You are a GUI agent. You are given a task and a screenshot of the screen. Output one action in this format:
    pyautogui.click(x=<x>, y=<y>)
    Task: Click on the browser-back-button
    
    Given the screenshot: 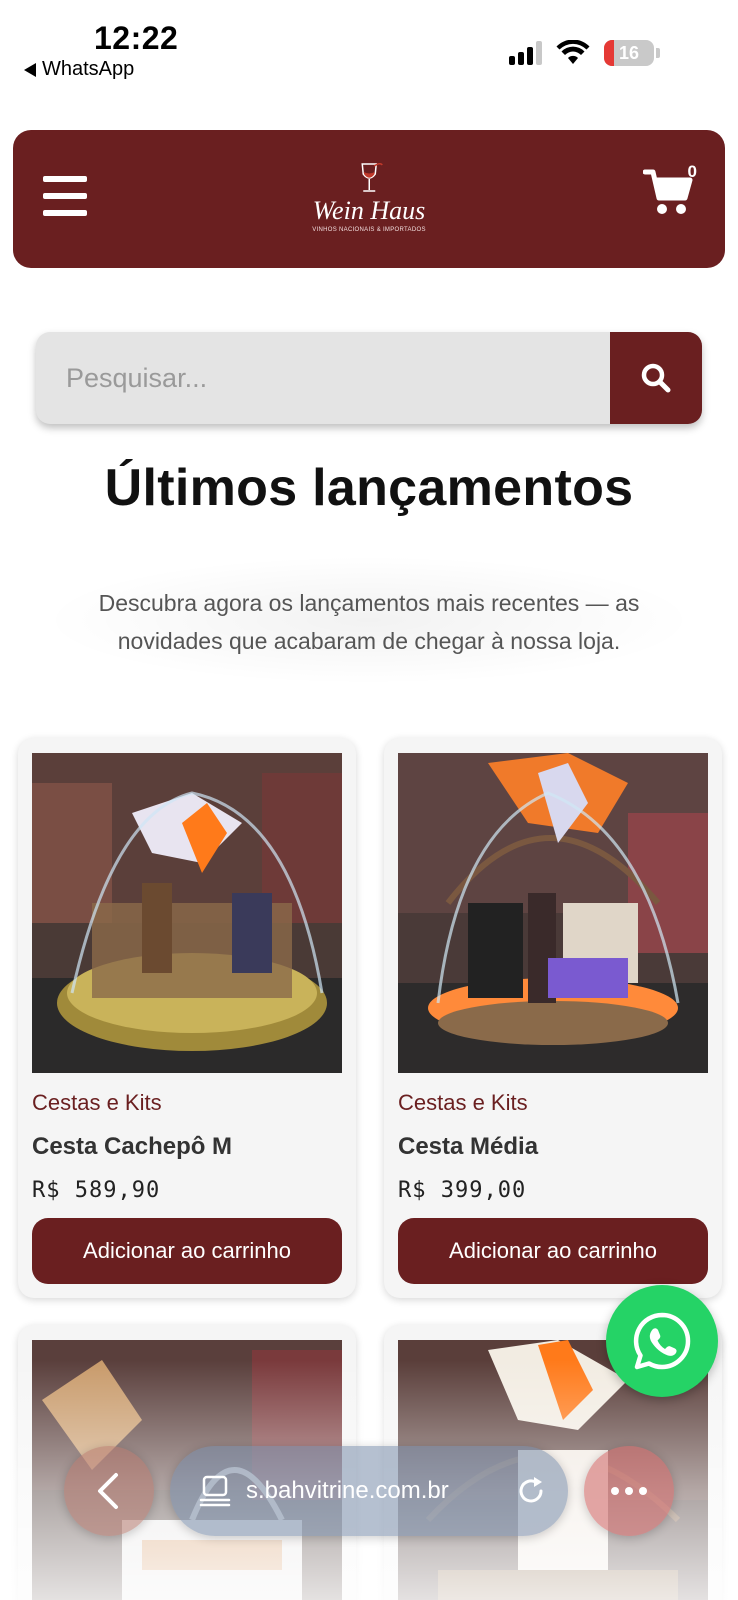 What is the action you would take?
    pyautogui.click(x=109, y=1491)
    